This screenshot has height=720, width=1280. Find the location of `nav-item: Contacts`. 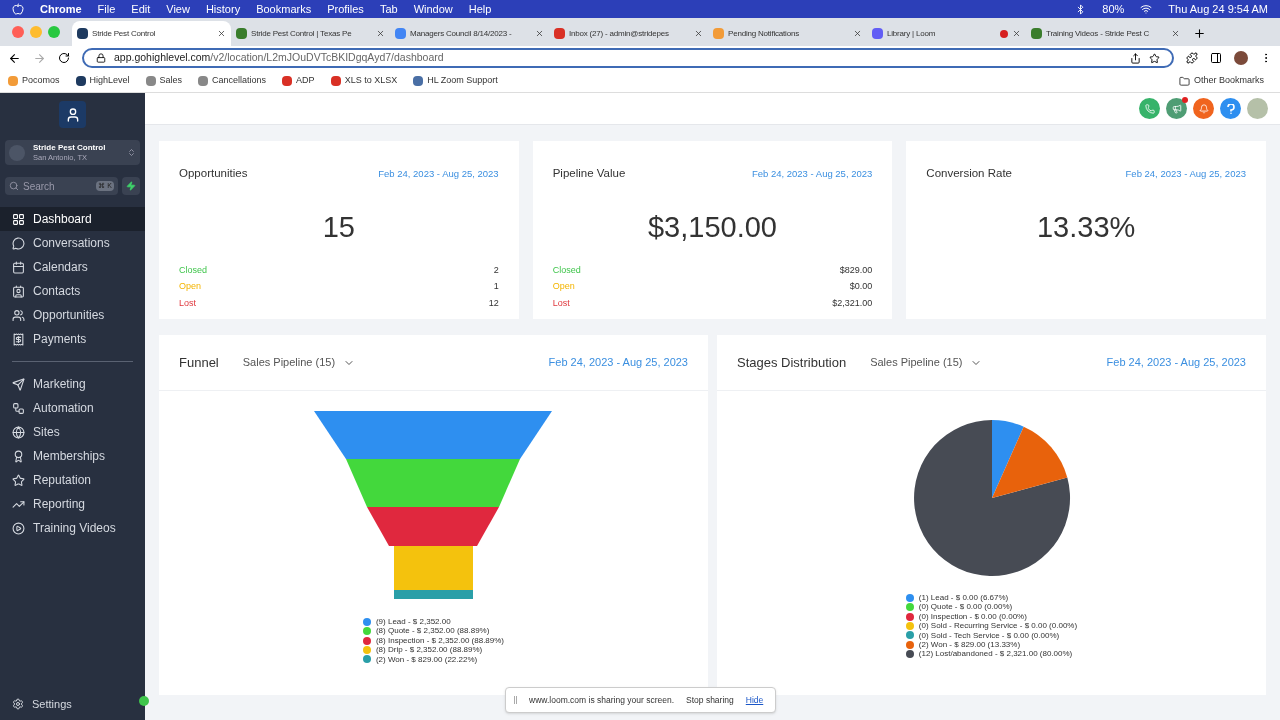

nav-item: Contacts is located at coordinates (72, 291).